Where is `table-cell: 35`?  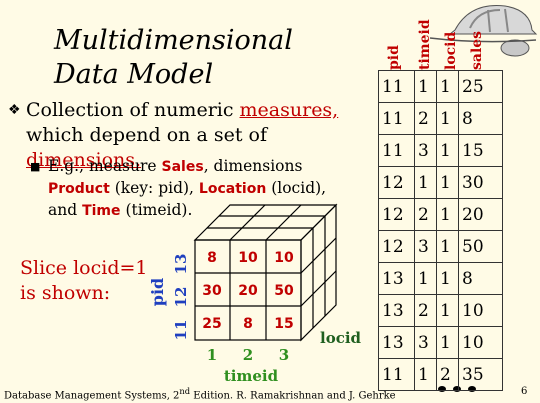 table-cell: 35 is located at coordinates (480, 374).